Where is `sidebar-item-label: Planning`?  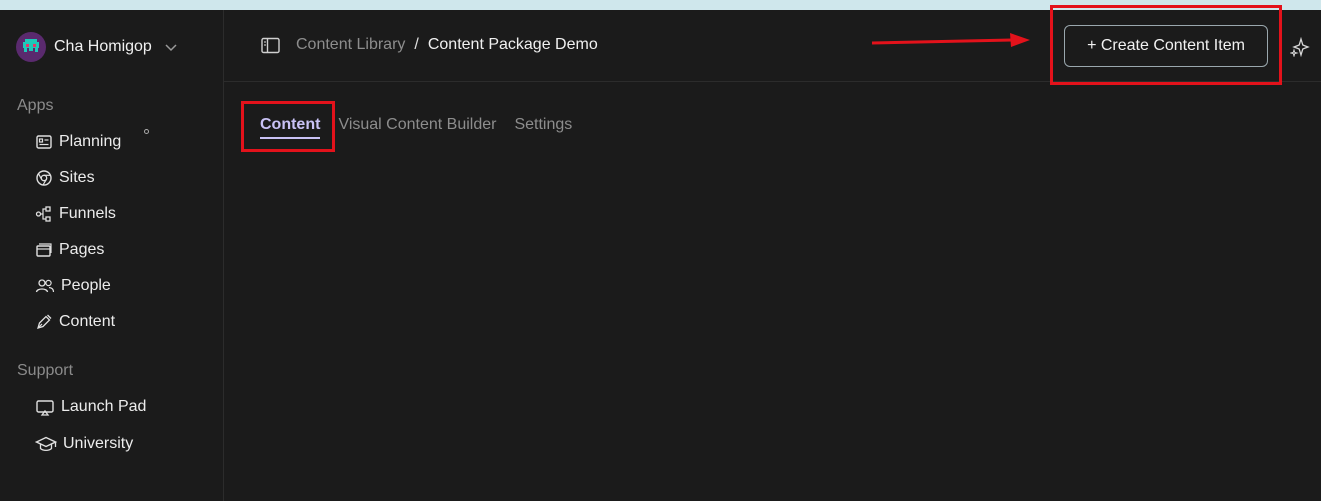
sidebar-item-label: Planning is located at coordinates (90, 141).